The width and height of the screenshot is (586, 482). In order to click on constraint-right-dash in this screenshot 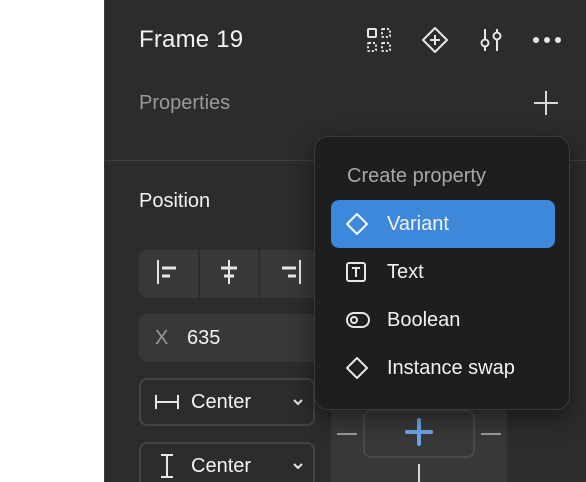, I will do `click(491, 434)`.